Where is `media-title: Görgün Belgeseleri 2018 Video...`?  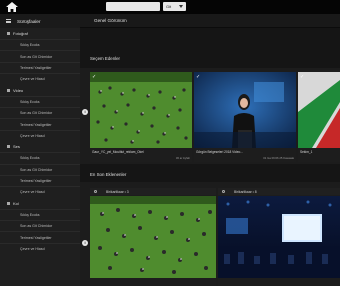 media-title: Görgün Belgeseleri 2018 Video... is located at coordinates (219, 152).